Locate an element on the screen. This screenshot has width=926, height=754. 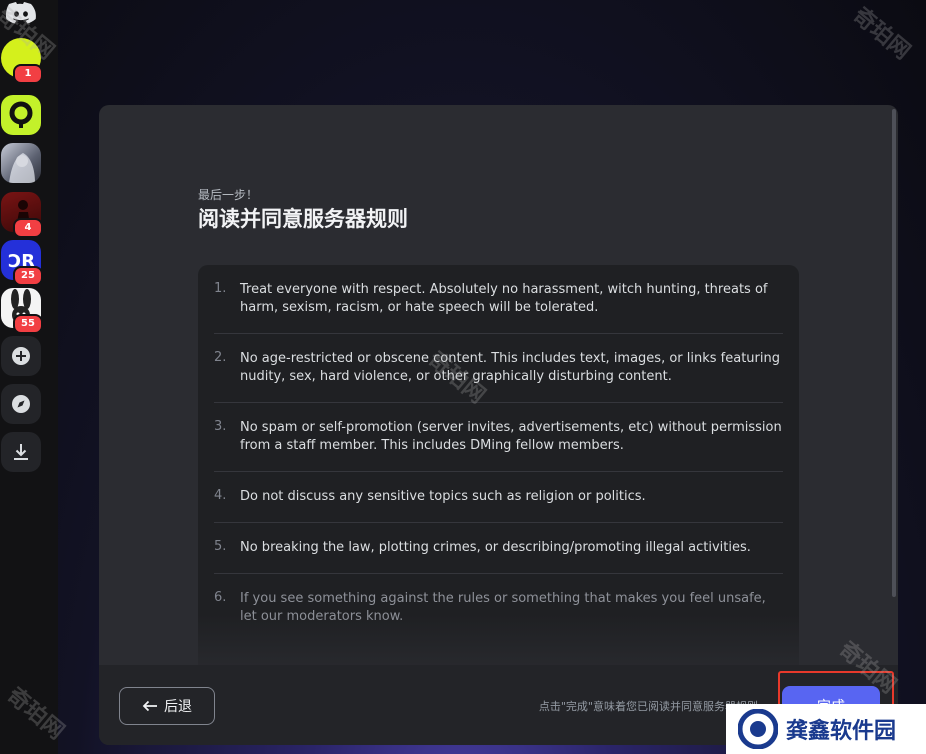
rule-number: 6. is located at coordinates (220, 597).